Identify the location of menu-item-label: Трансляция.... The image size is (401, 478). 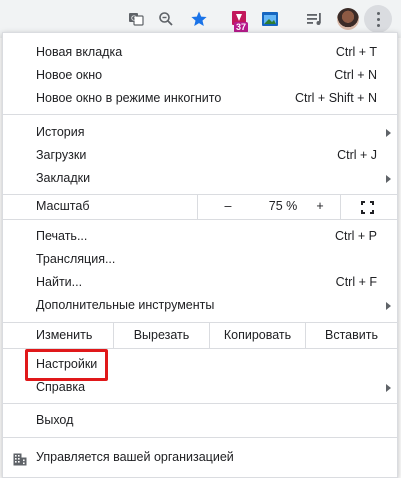
(76, 259).